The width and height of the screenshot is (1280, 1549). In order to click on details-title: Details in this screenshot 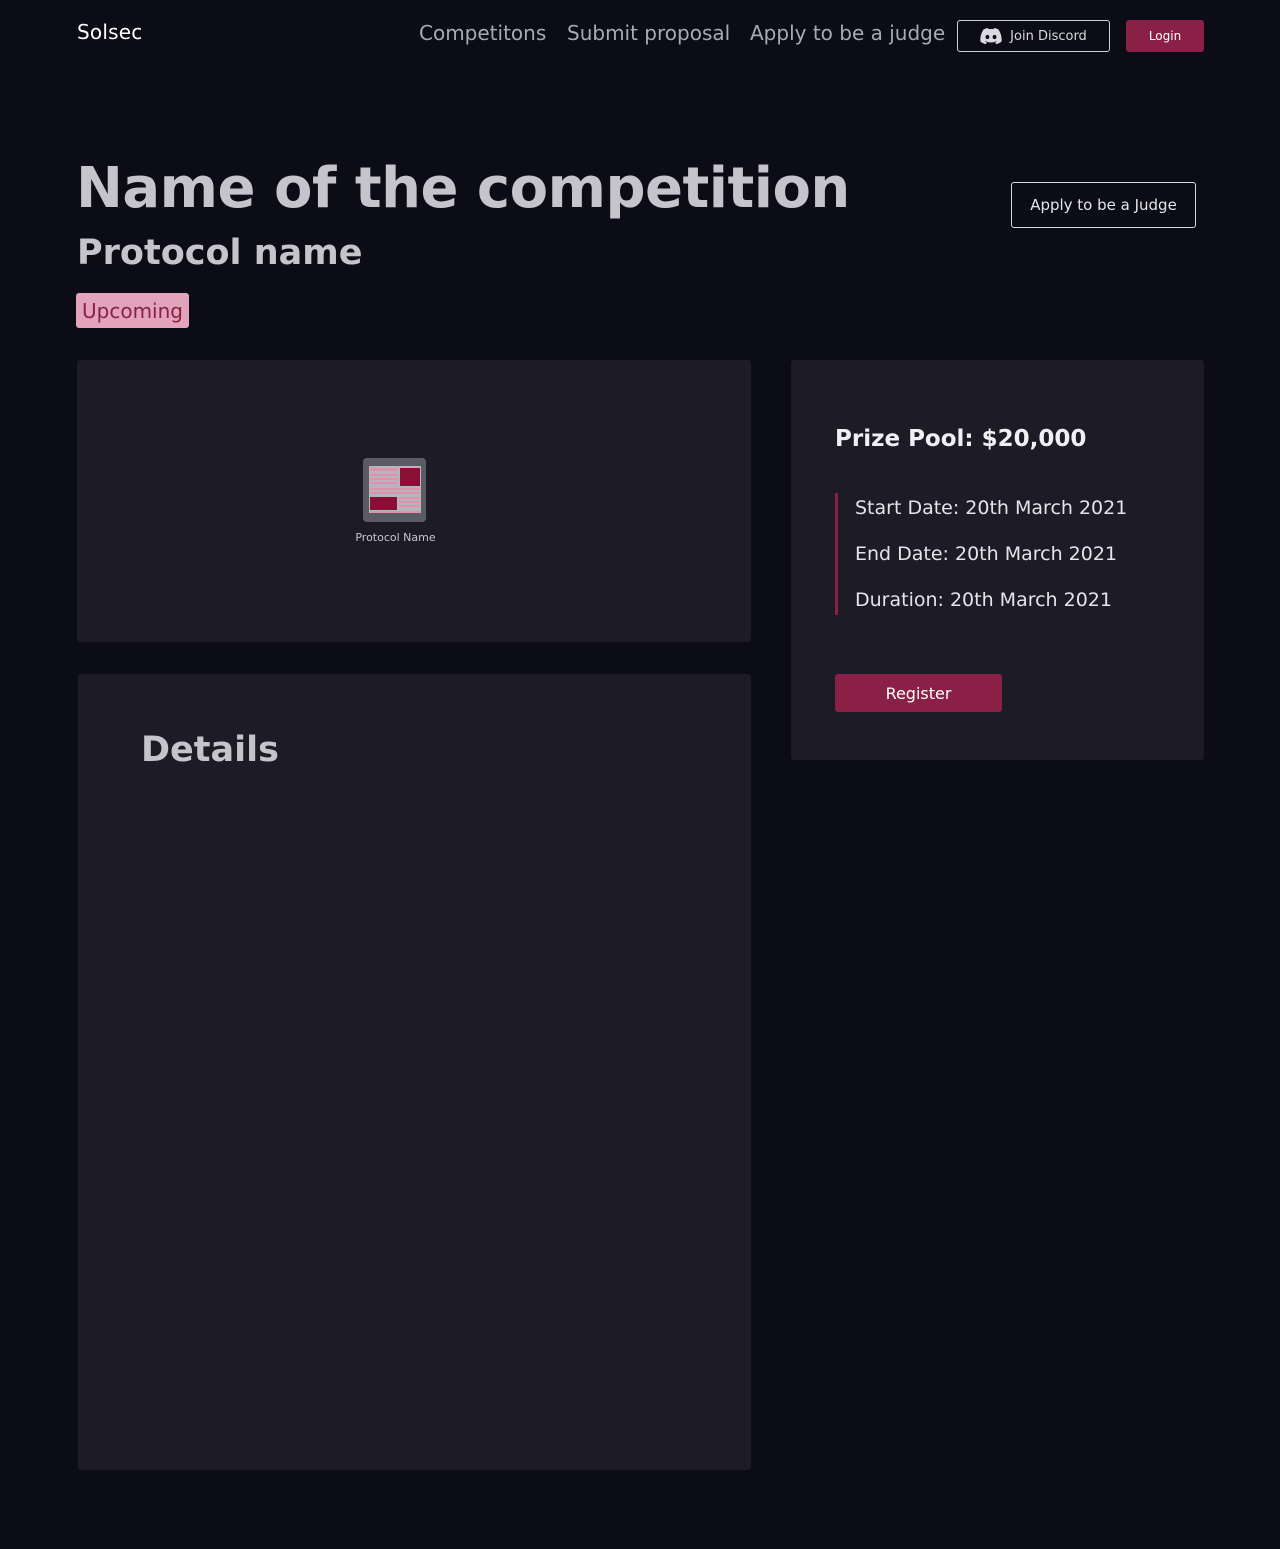, I will do `click(210, 750)`.